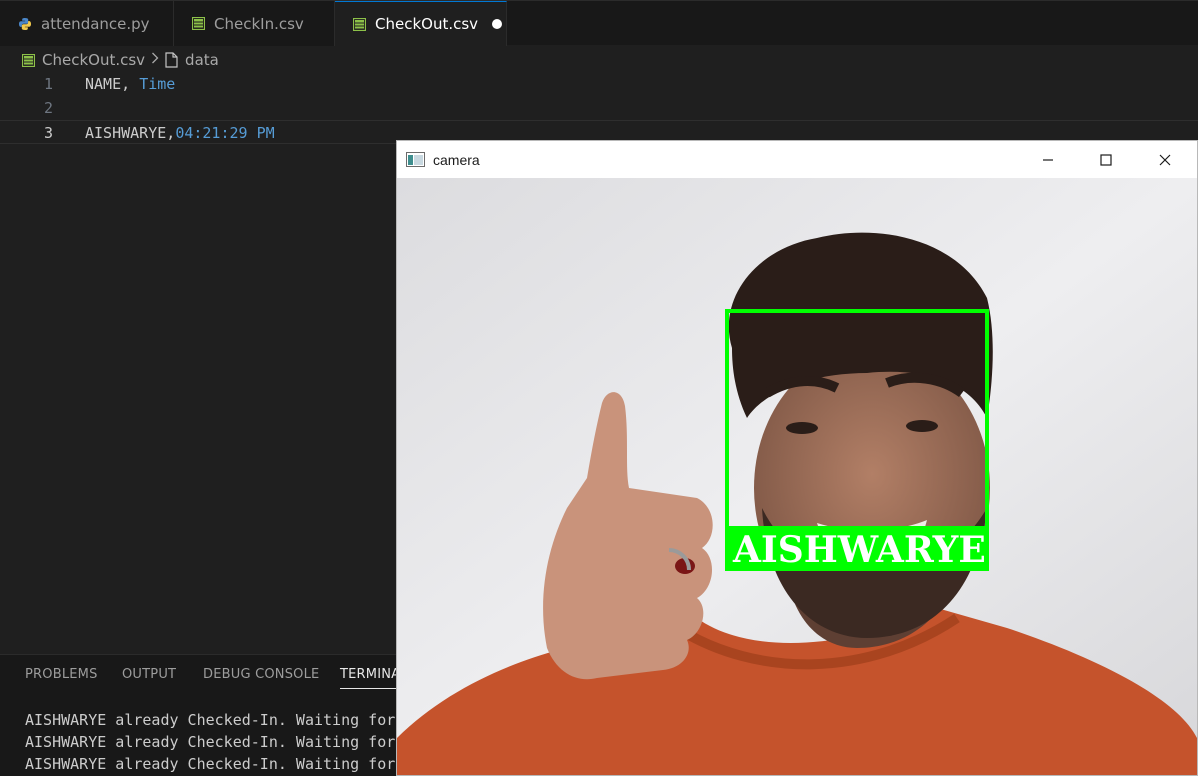 The width and height of the screenshot is (1198, 776). What do you see at coordinates (370, 678) in the screenshot?
I see `panel-tab-terminal: TERMINA` at bounding box center [370, 678].